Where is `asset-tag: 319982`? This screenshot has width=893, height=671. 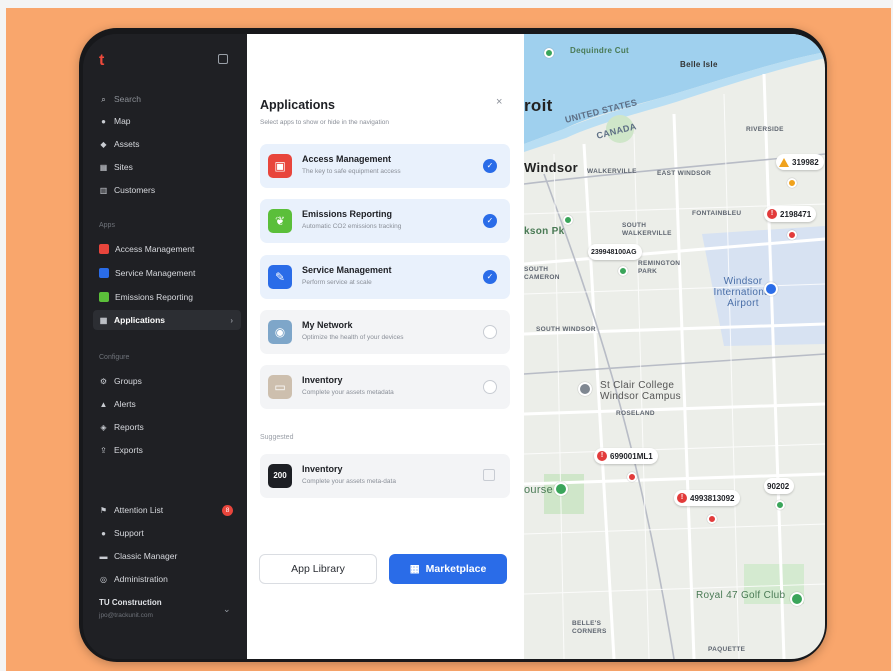 asset-tag: 319982 is located at coordinates (800, 162).